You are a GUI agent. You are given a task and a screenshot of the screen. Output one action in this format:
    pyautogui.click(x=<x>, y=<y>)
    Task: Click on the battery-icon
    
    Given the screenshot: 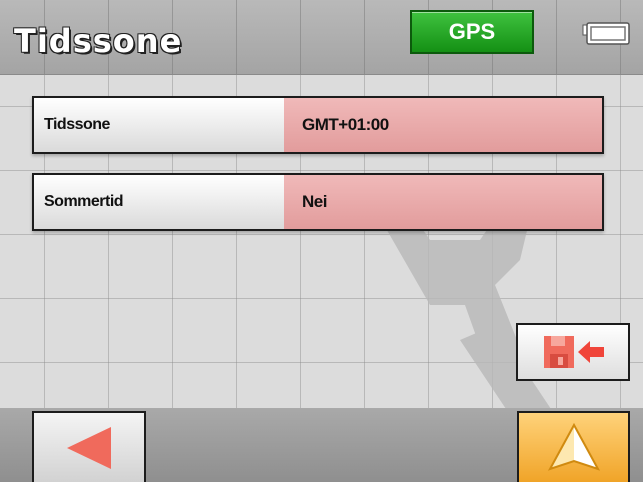 What is the action you would take?
    pyautogui.click(x=606, y=33)
    